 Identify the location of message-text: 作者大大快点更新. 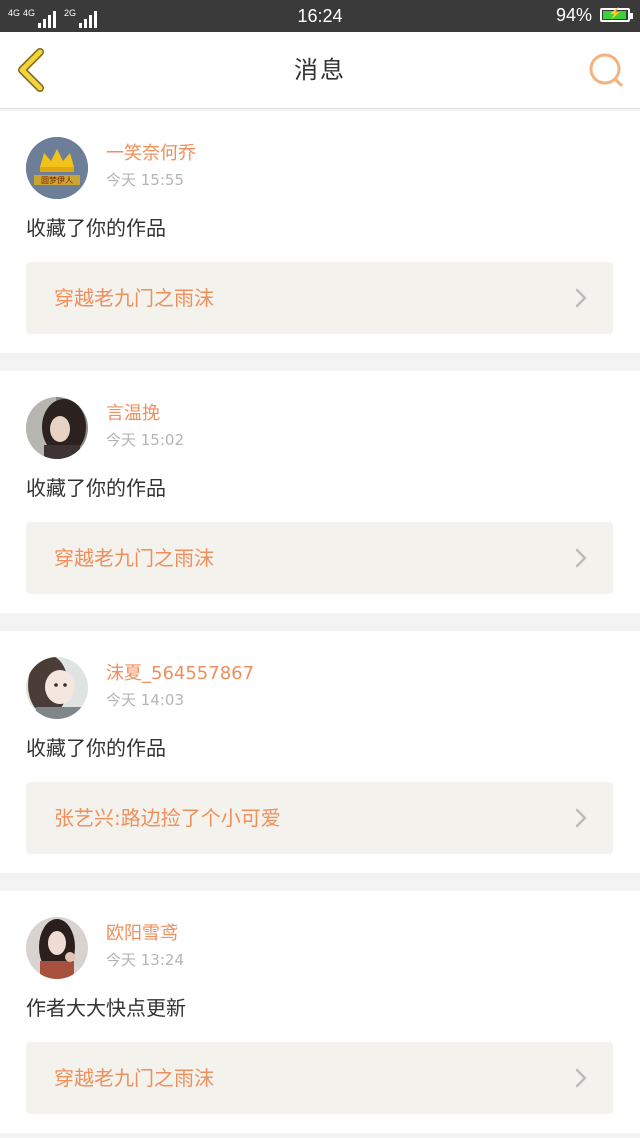
(106, 1008).